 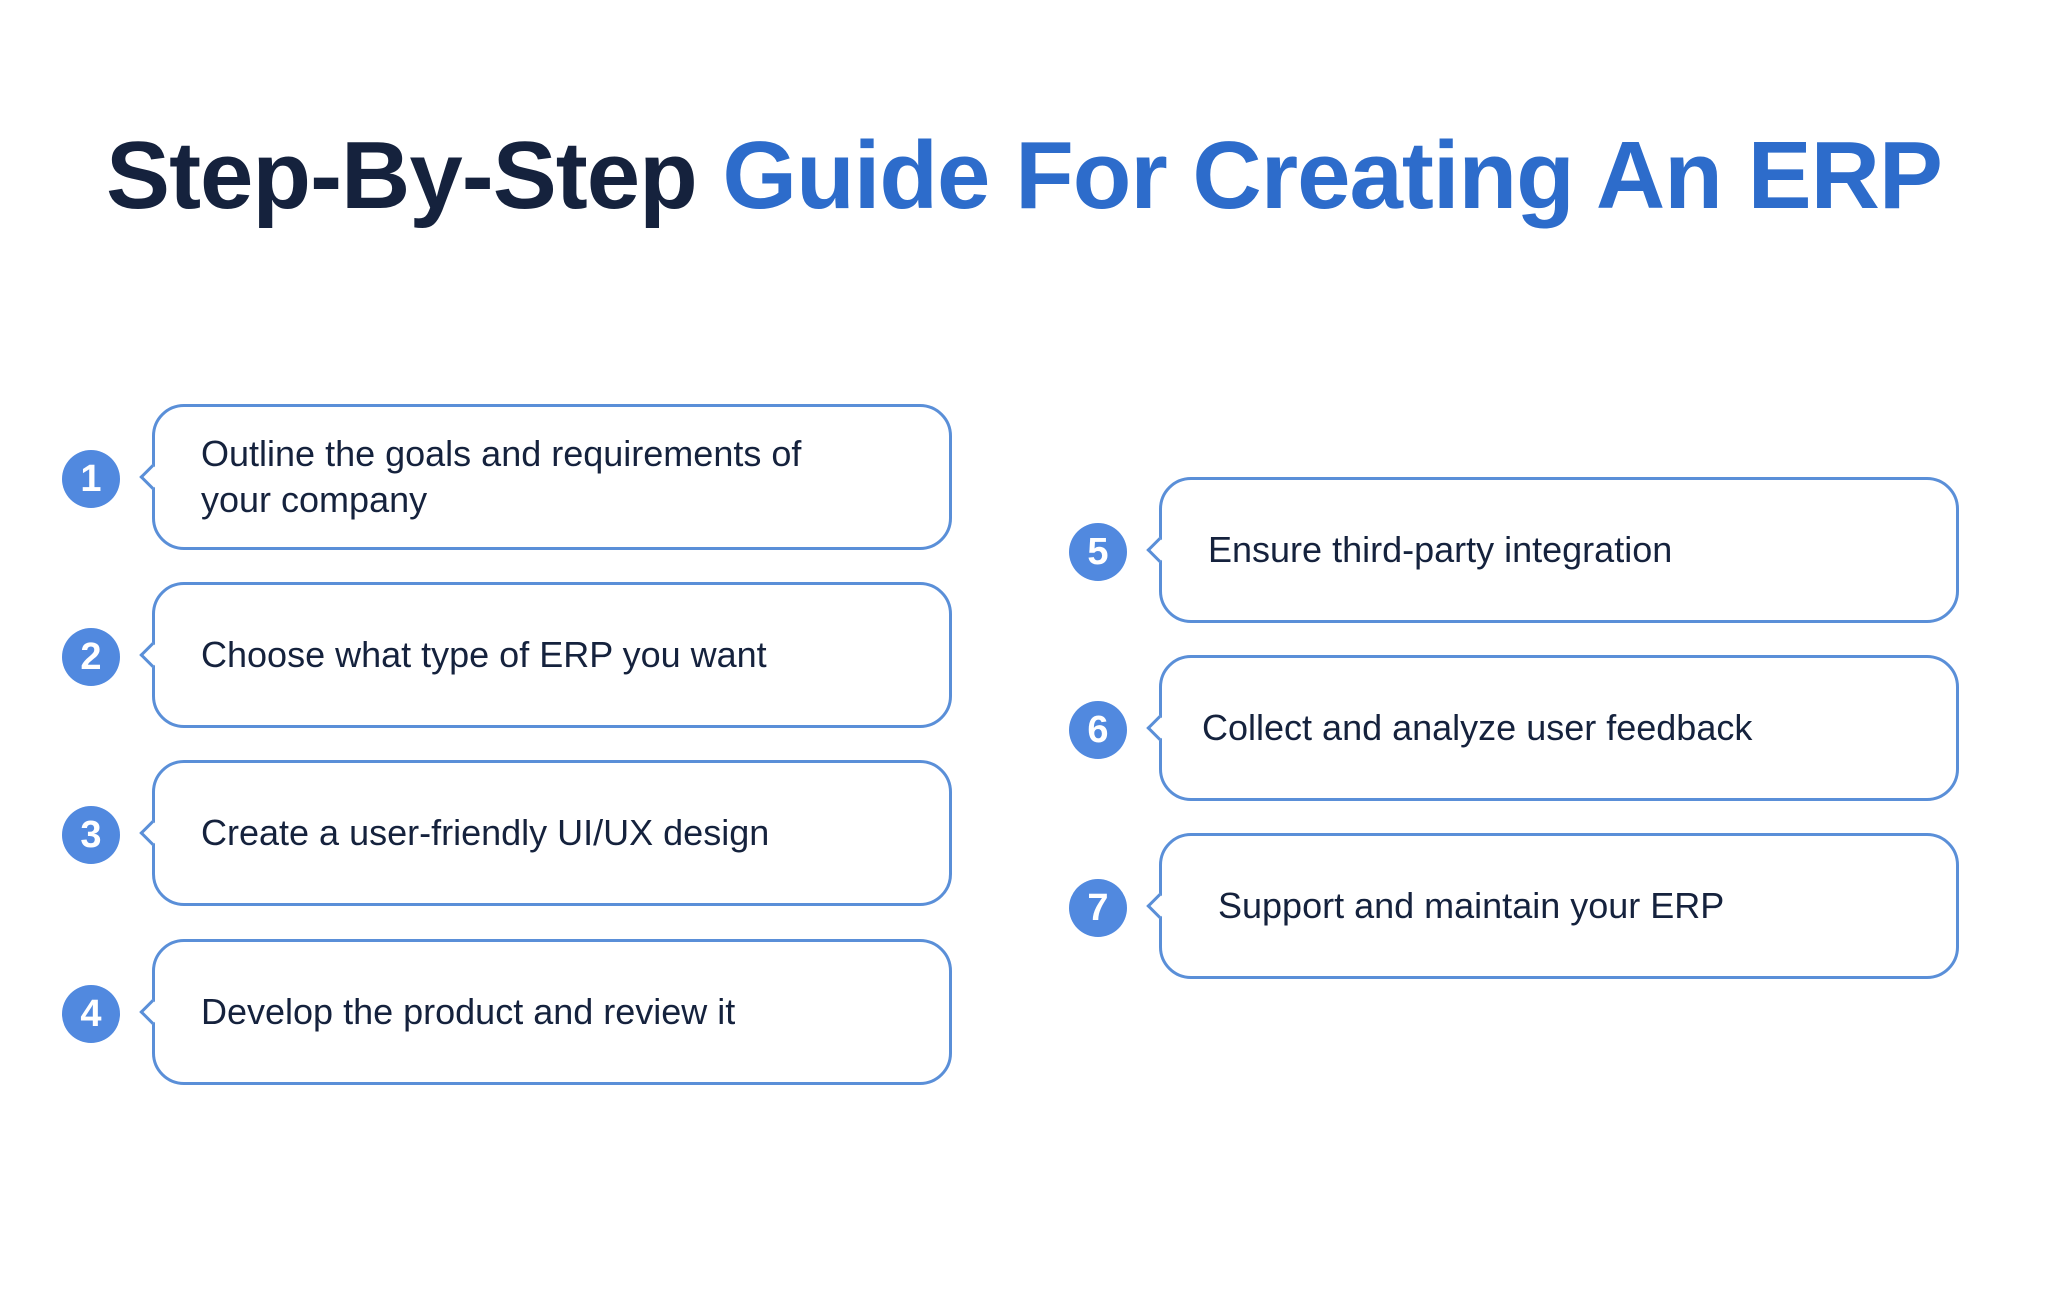 I want to click on step-box: Support and maintain your ERP, so click(x=1552, y=906).